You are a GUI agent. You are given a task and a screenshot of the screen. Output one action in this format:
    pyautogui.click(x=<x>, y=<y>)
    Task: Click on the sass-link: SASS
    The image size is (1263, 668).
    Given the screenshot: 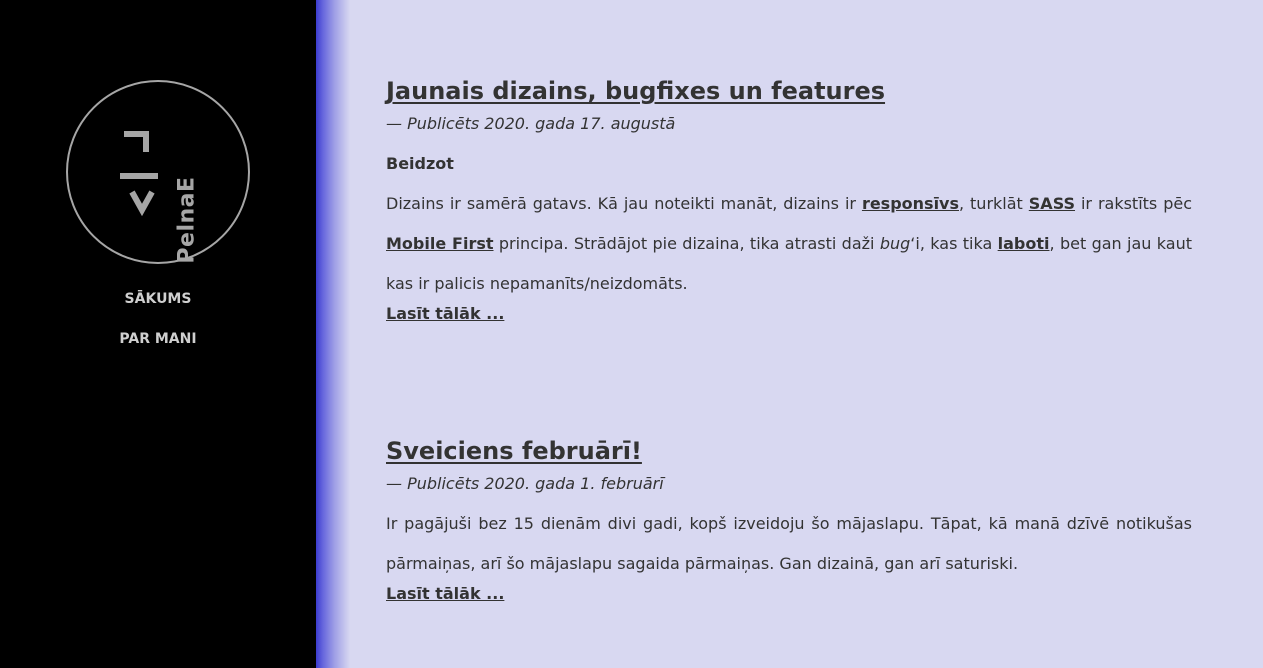 What is the action you would take?
    pyautogui.click(x=1052, y=203)
    